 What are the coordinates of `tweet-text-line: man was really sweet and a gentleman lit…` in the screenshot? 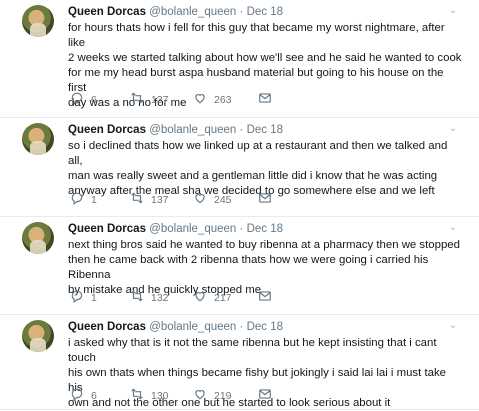 It's located at (253, 176).